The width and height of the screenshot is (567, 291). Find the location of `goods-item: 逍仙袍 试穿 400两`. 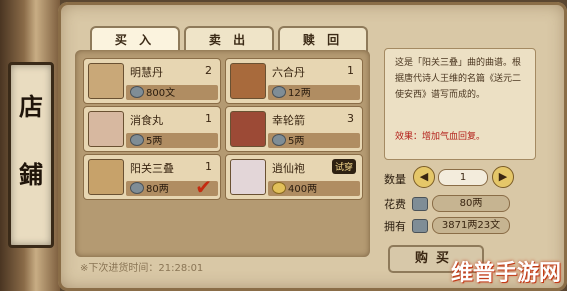

goods-item: 逍仙袍 试穿 400两 is located at coordinates (294, 177).